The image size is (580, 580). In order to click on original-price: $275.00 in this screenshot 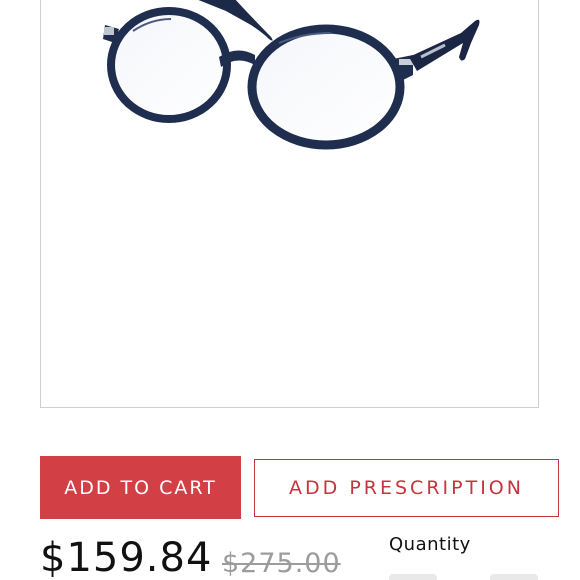, I will do `click(281, 563)`.